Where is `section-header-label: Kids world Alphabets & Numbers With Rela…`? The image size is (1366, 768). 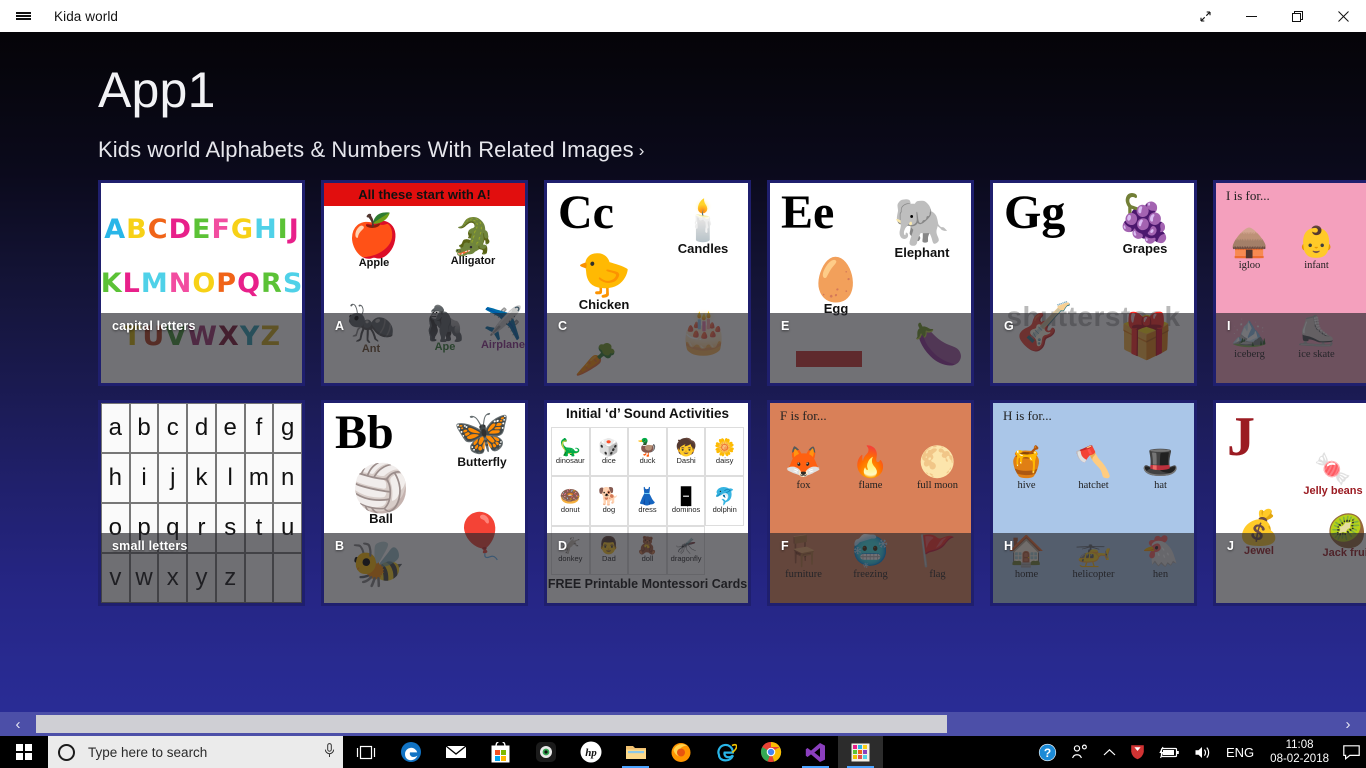
section-header-label: Kids world Alphabets & Numbers With Rela… is located at coordinates (366, 149).